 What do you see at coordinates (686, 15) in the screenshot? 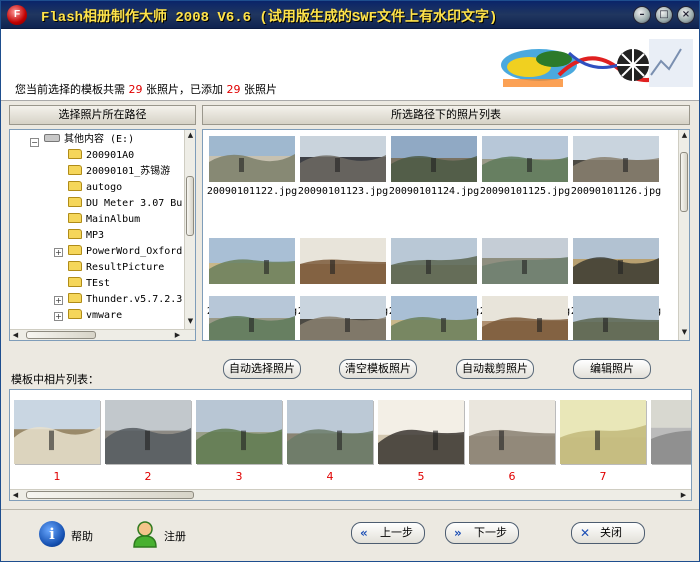
I see `close-icon: ×` at bounding box center [686, 15].